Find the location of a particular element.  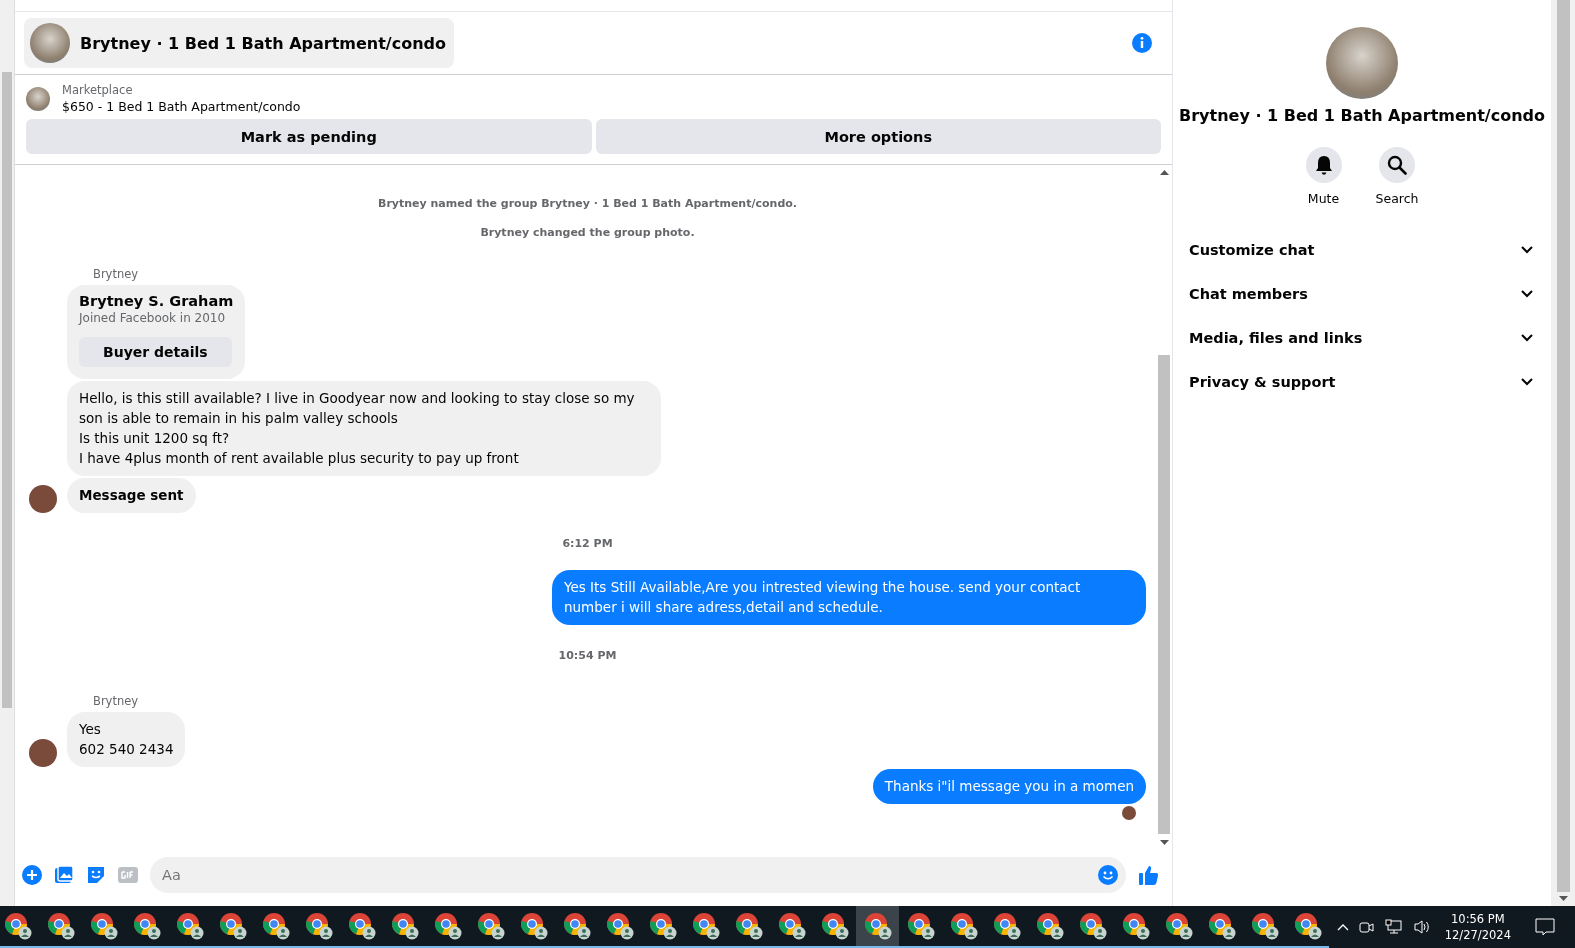

outgoing-message: Thanks i"il message you in a momen is located at coordinates (1009, 786).